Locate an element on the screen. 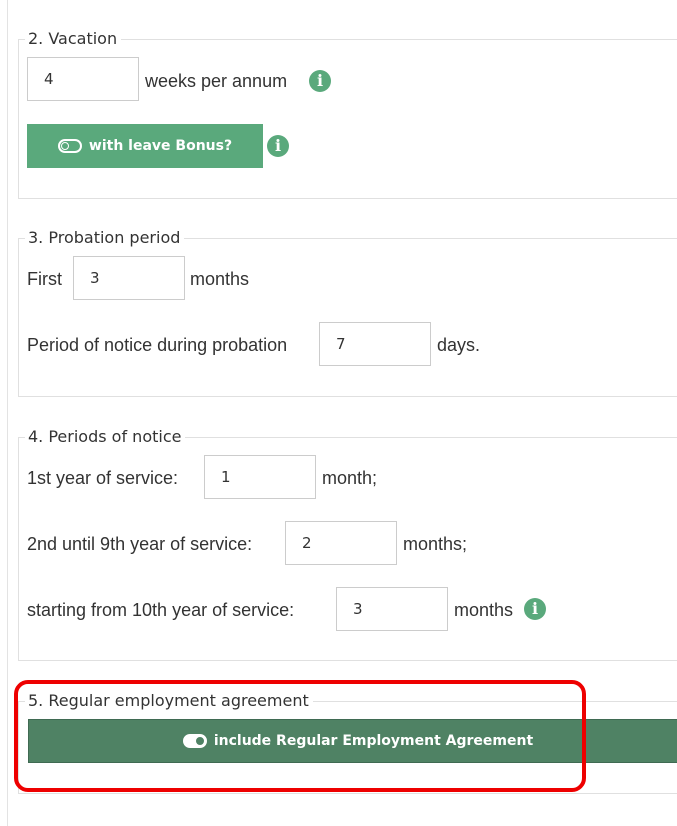  probation-legend: 3. Probation period is located at coordinates (104, 237).